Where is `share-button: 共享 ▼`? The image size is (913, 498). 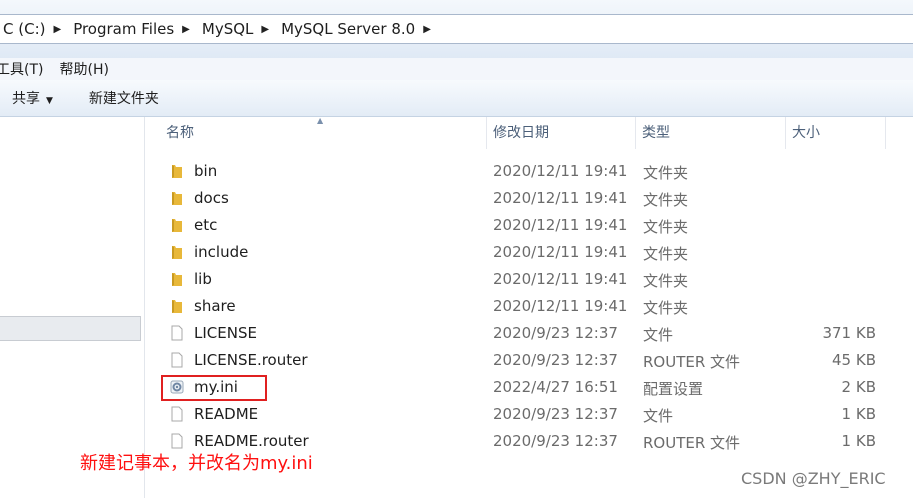 share-button: 共享 ▼ is located at coordinates (32, 98).